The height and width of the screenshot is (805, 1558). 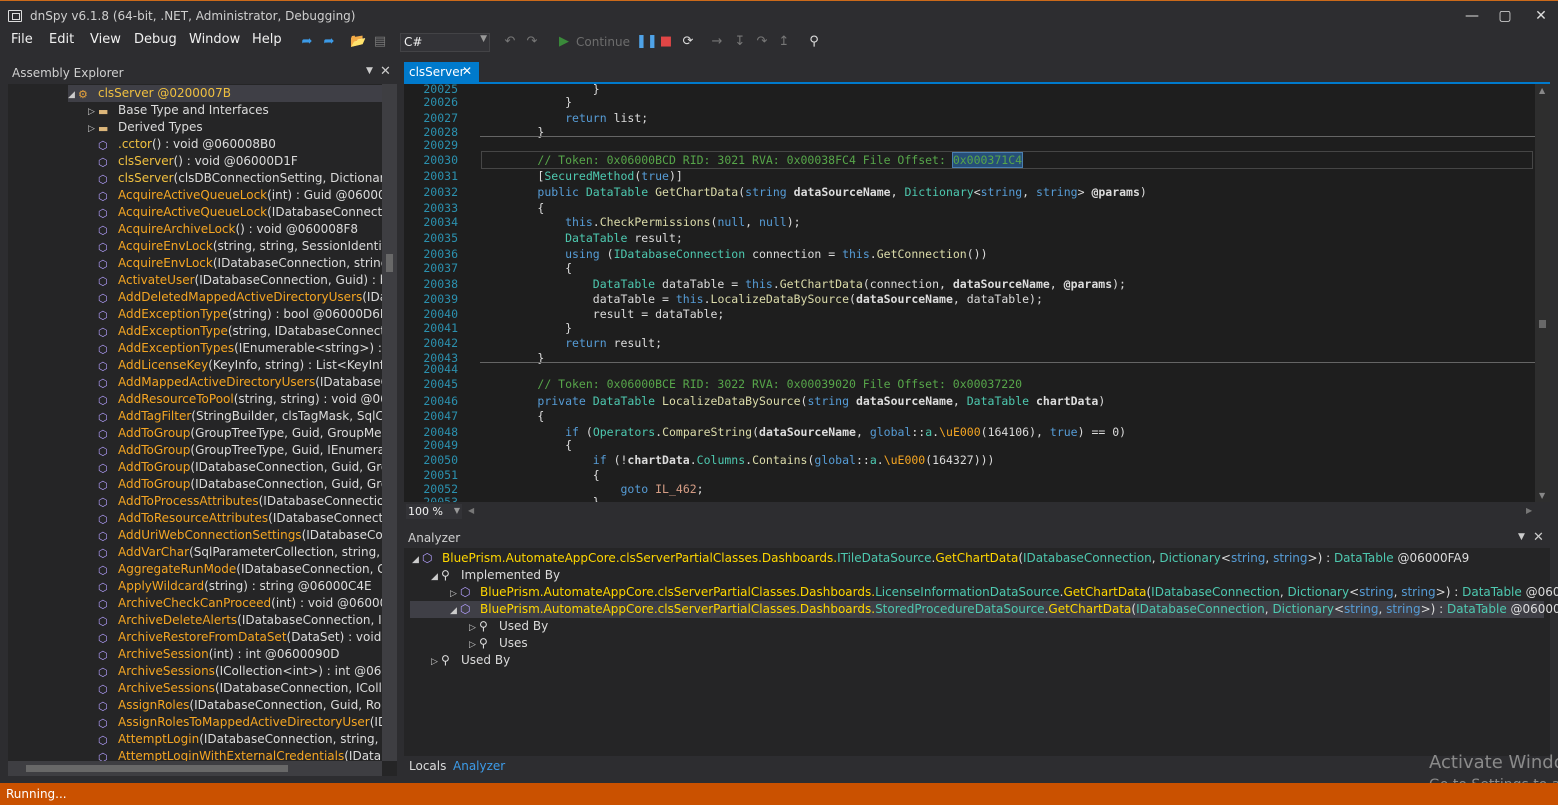 I want to click on tree-item: ⬡ ArchiveSession(int) : int @0600090D, so click(x=214, y=654).